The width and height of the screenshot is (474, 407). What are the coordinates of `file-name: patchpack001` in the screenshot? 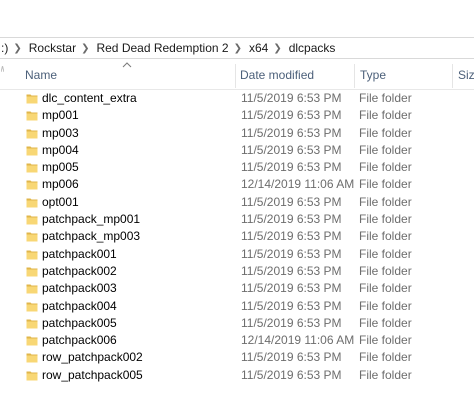 It's located at (79, 253).